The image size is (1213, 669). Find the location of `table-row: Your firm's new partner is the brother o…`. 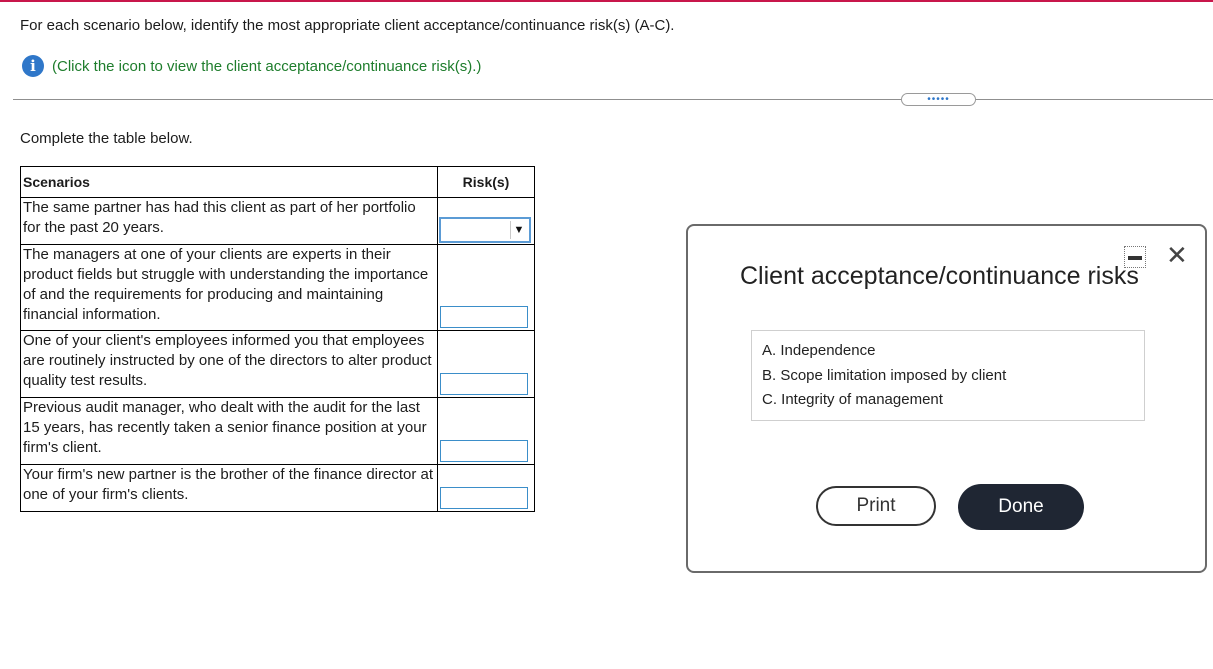

table-row: Your firm's new partner is the brother o… is located at coordinates (277, 488).